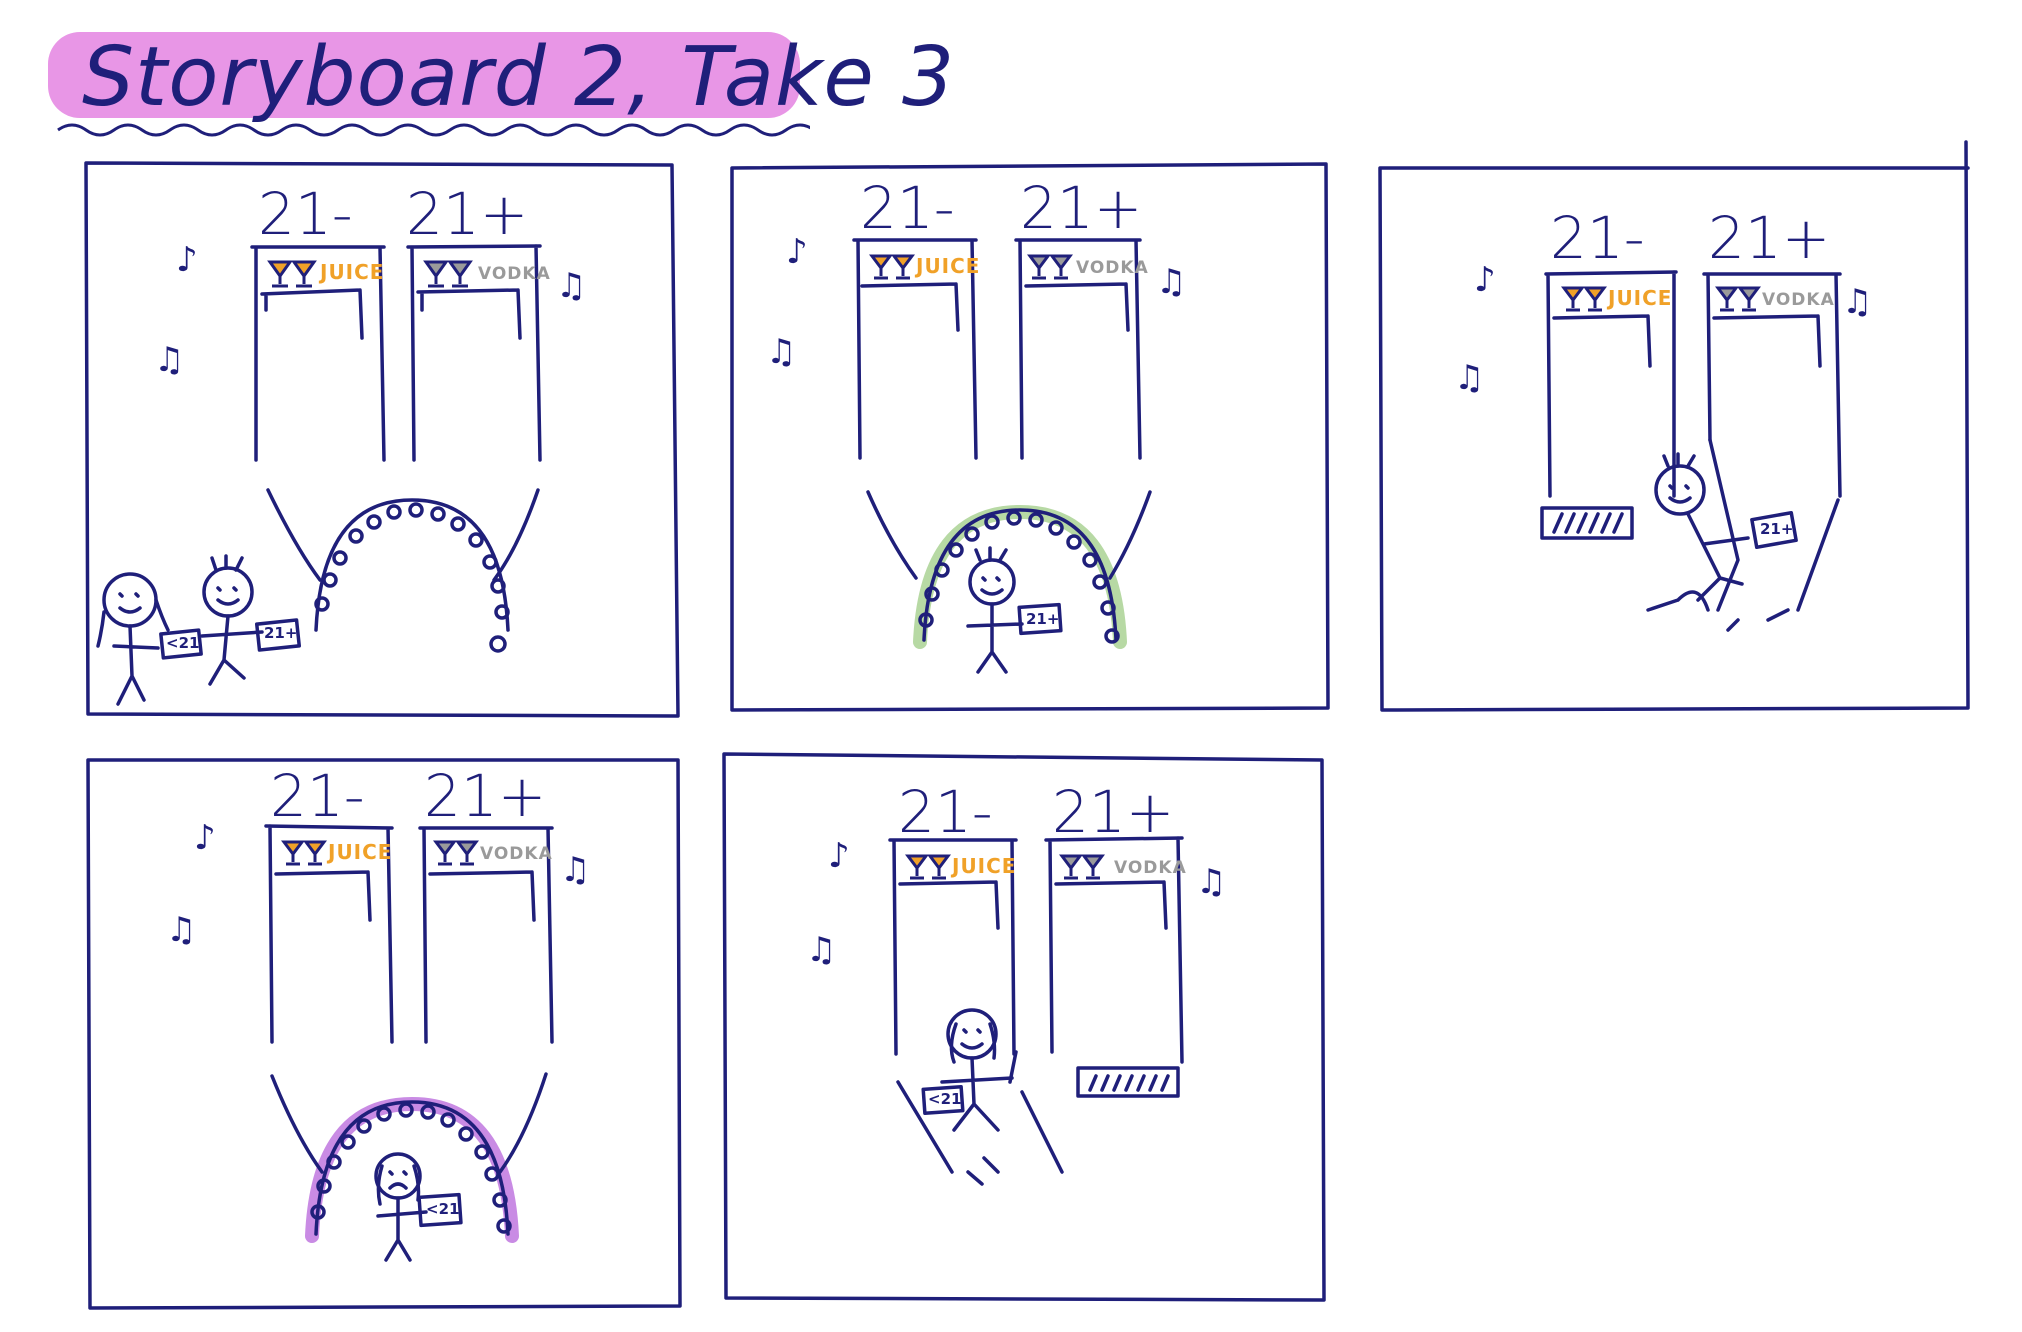  I want to click on panel-2-drawing, so click(1030, 437).